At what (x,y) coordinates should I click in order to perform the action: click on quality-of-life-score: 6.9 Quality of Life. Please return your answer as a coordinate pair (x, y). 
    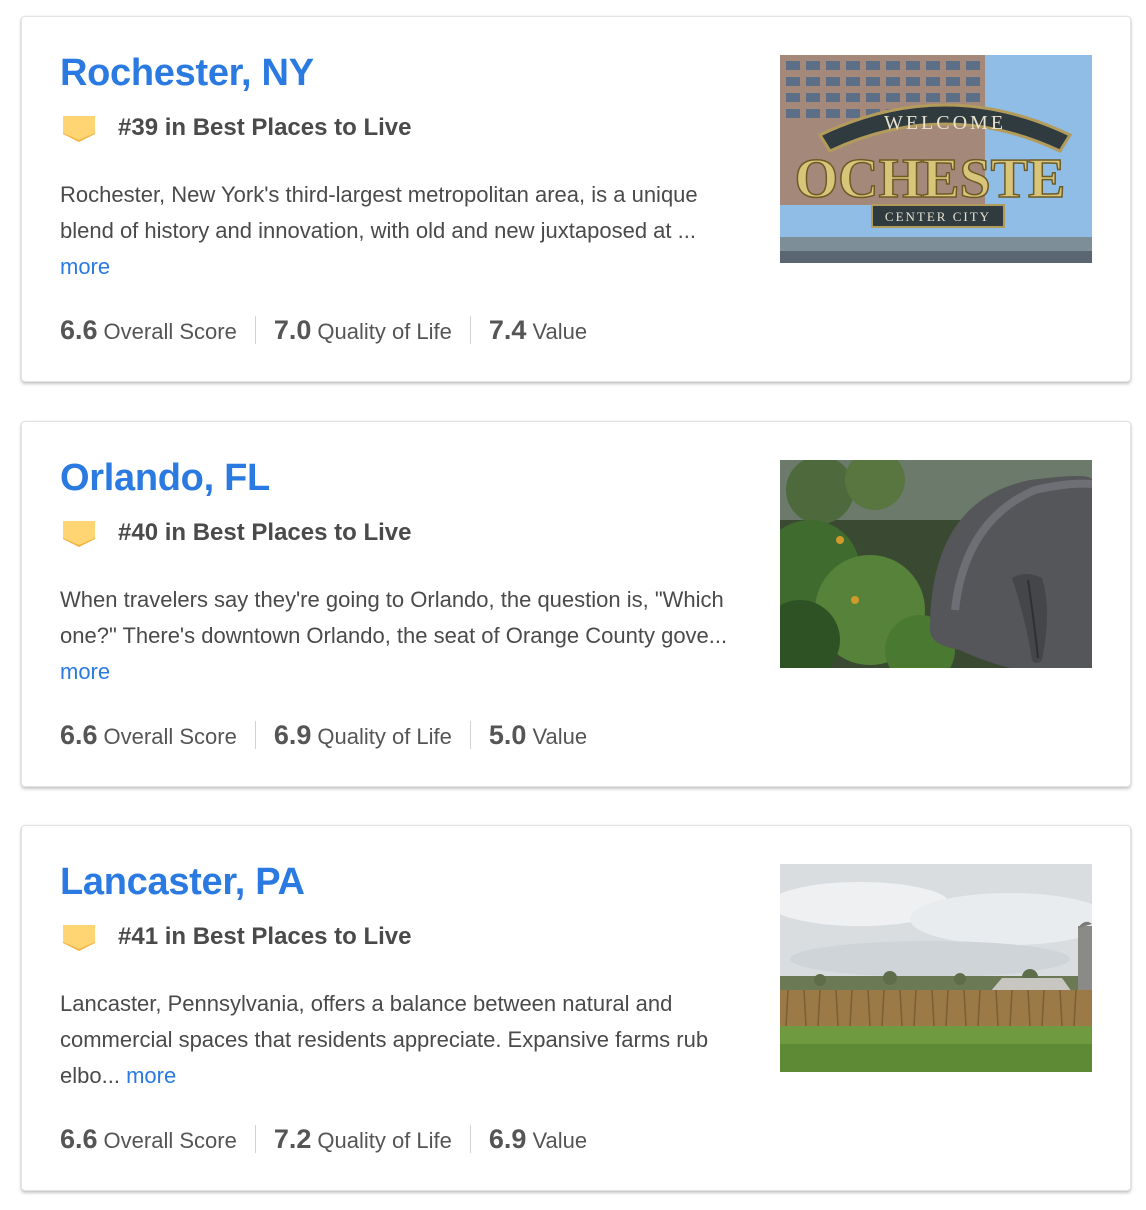
    Looking at the image, I should click on (363, 735).